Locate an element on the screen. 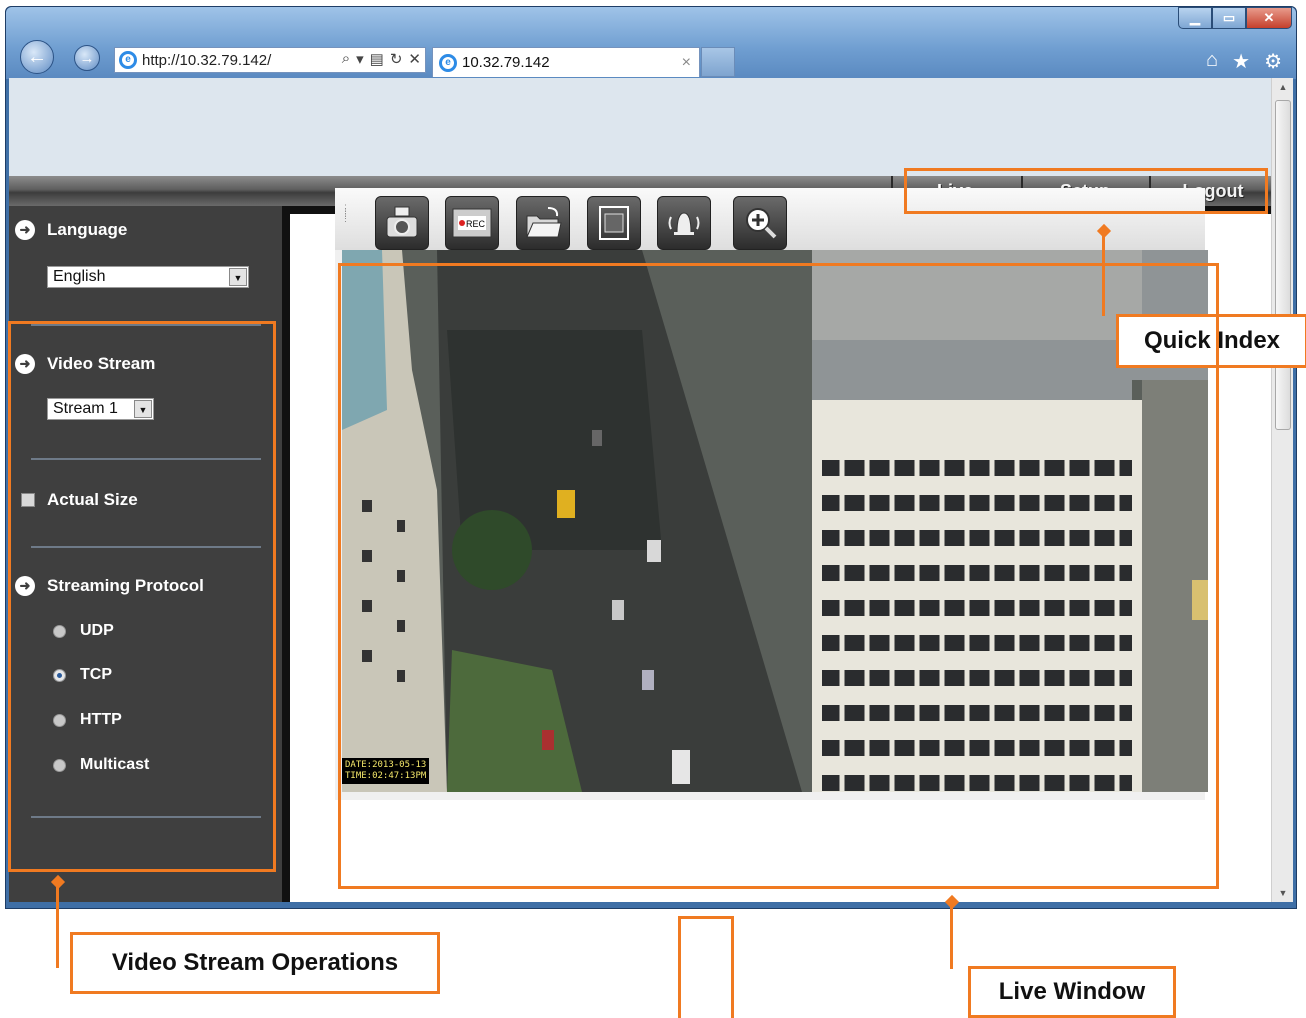 The width and height of the screenshot is (1306, 1018). live-window-connector is located at coordinates (951, 936).